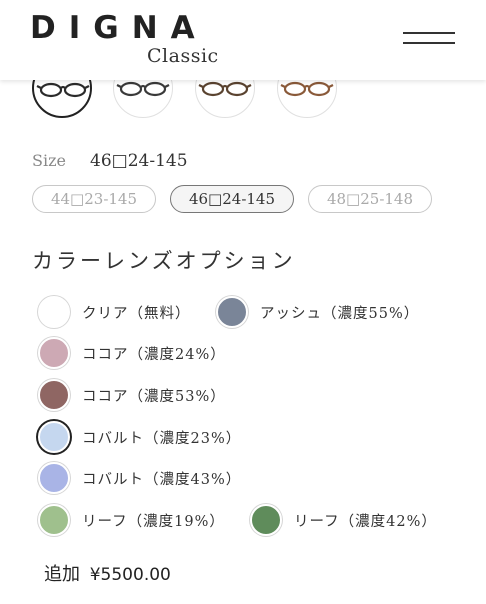 Image resolution: width=486 pixels, height=604 pixels. I want to click on lens-option-ash-55: アッシュ（濃度55%）, so click(316, 312).